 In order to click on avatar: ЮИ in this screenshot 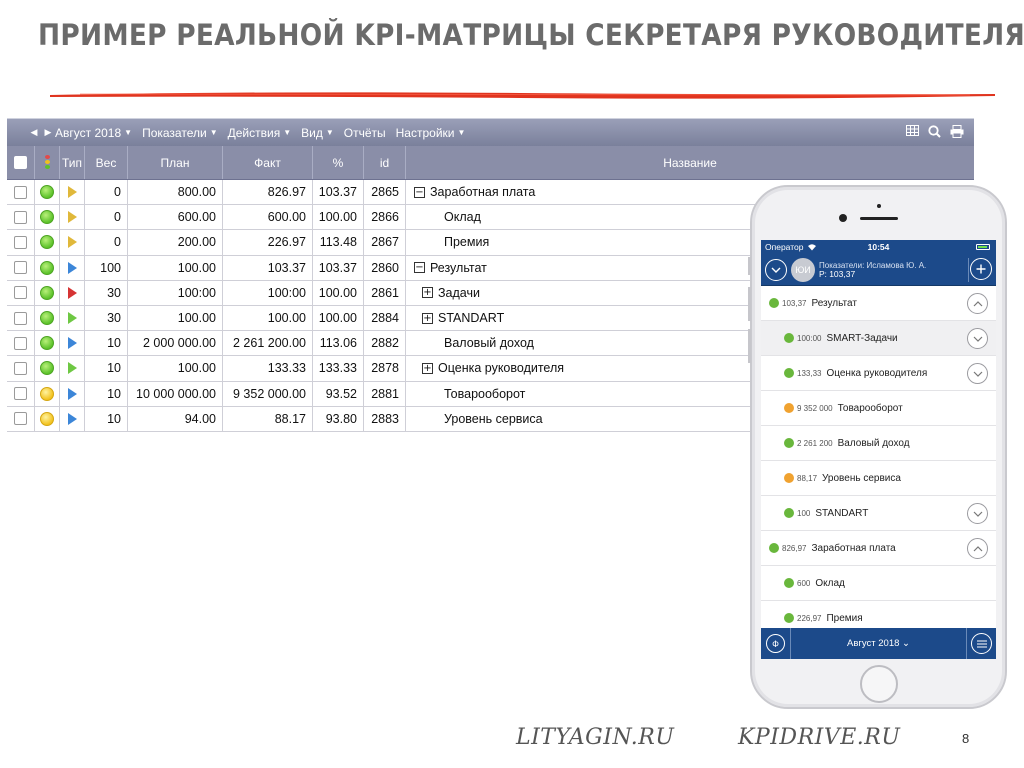, I will do `click(803, 269)`.